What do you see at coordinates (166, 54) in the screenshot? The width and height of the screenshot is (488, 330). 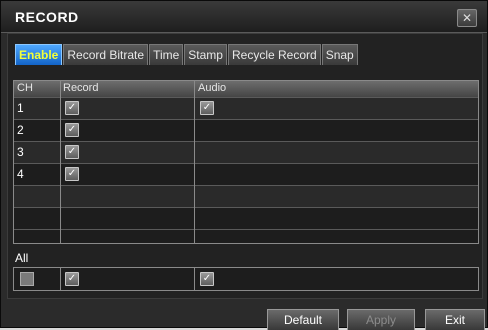 I see `tab-time: Time` at bounding box center [166, 54].